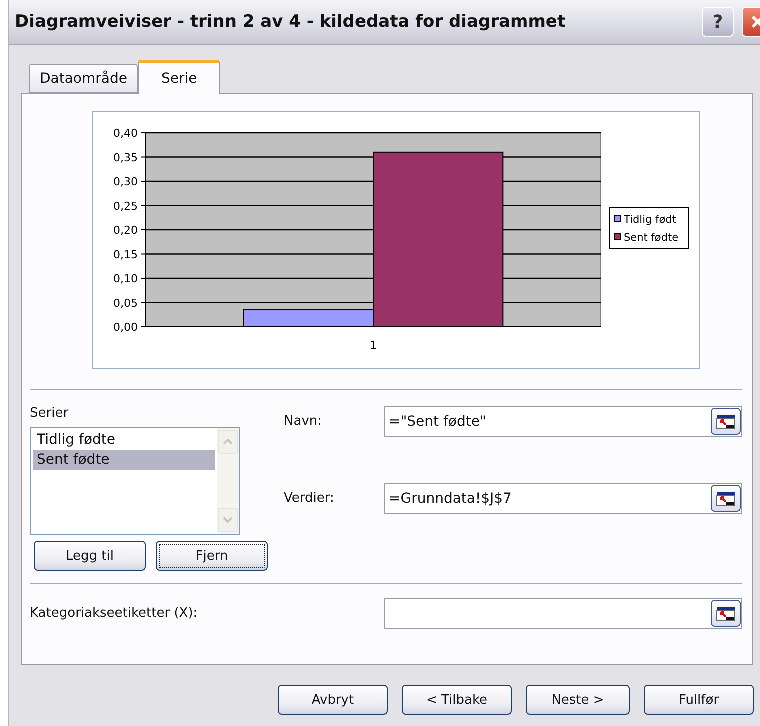 This screenshot has height=726, width=760. What do you see at coordinates (124, 440) in the screenshot?
I see `list-item: Tidlig fødte` at bounding box center [124, 440].